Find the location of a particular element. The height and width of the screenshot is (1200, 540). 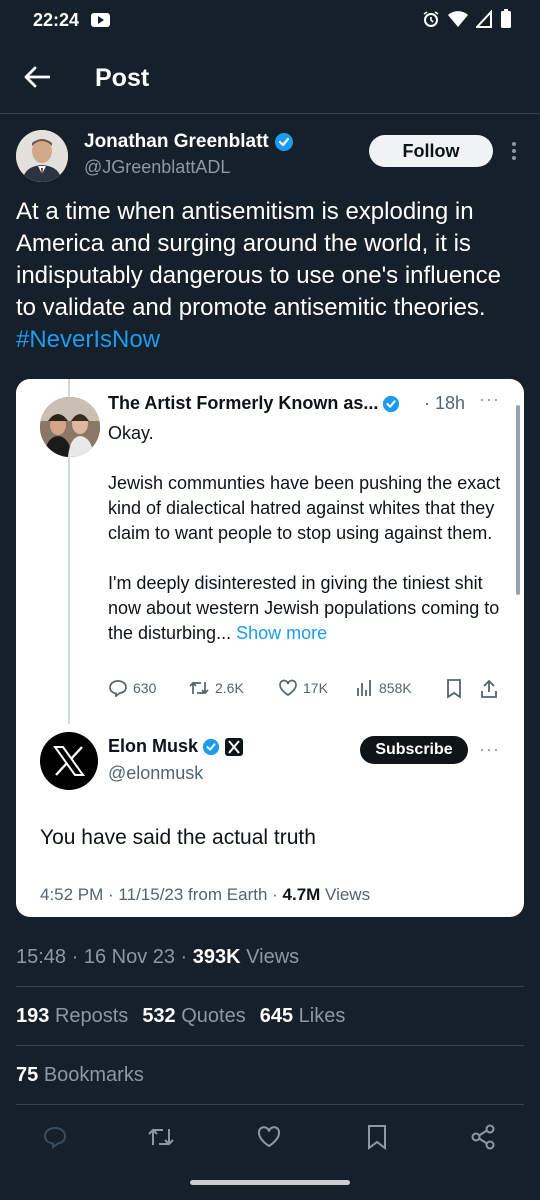

quoted-replies: 630 is located at coordinates (132, 688).